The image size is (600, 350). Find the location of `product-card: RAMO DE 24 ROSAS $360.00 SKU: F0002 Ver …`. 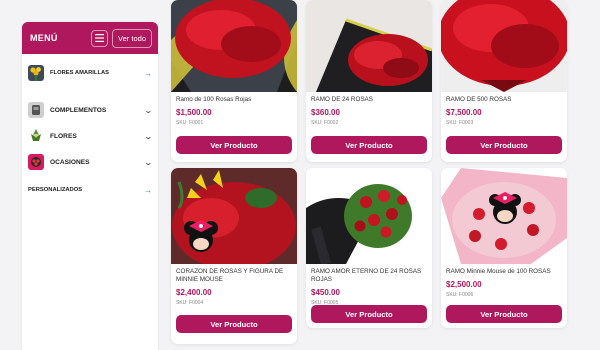

product-card: RAMO DE 24 ROSAS $360.00 SKU: F0002 Ver … is located at coordinates (369, 81).